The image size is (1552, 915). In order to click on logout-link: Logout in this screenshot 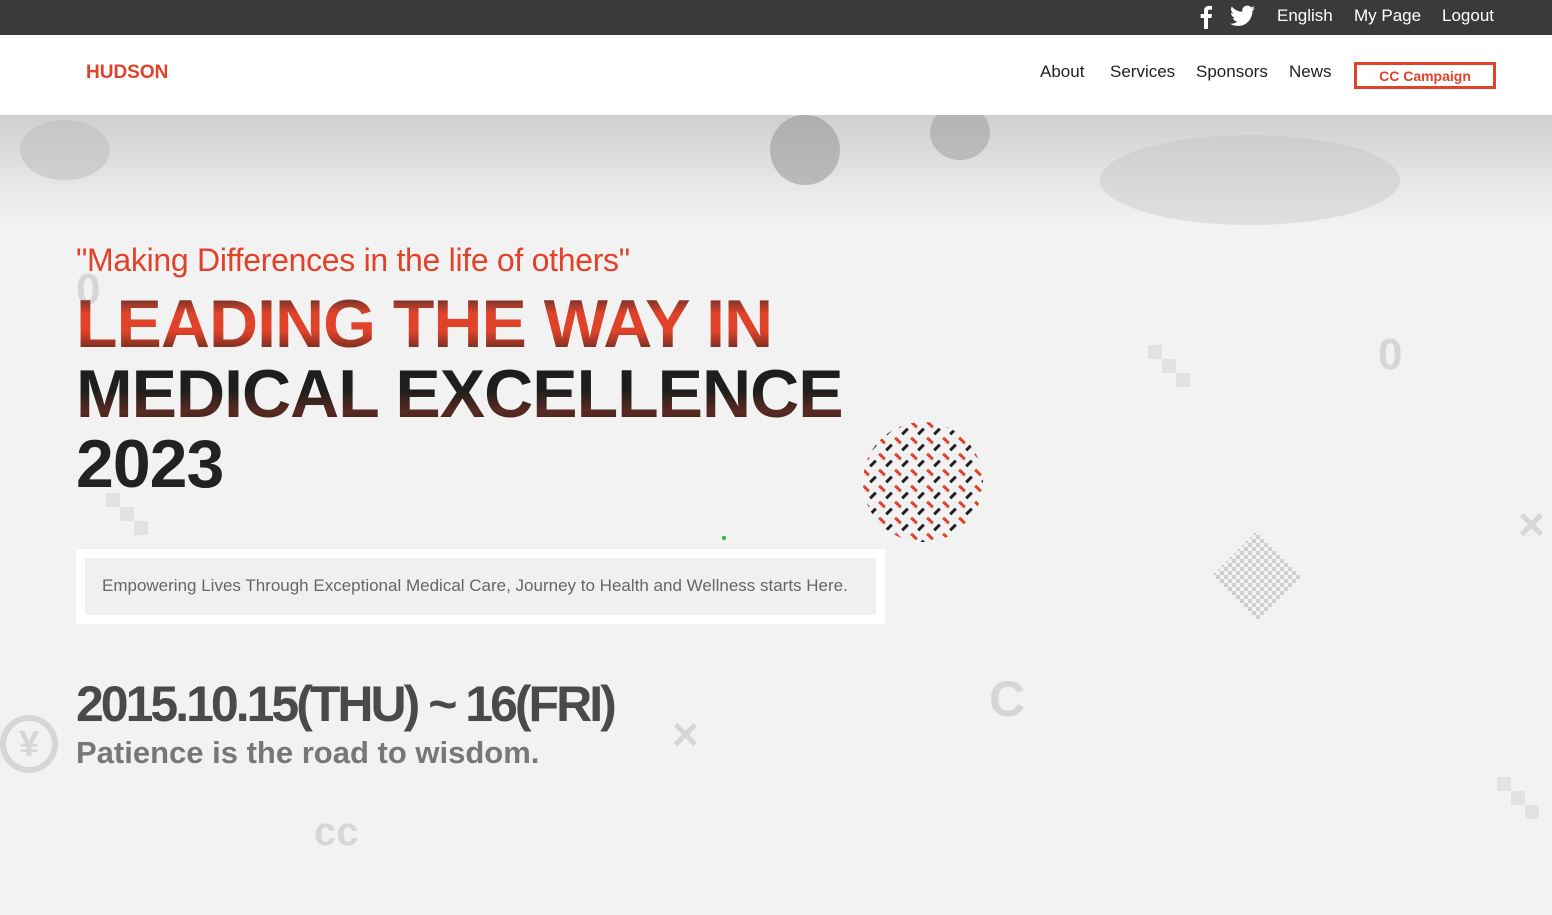, I will do `click(1468, 16)`.